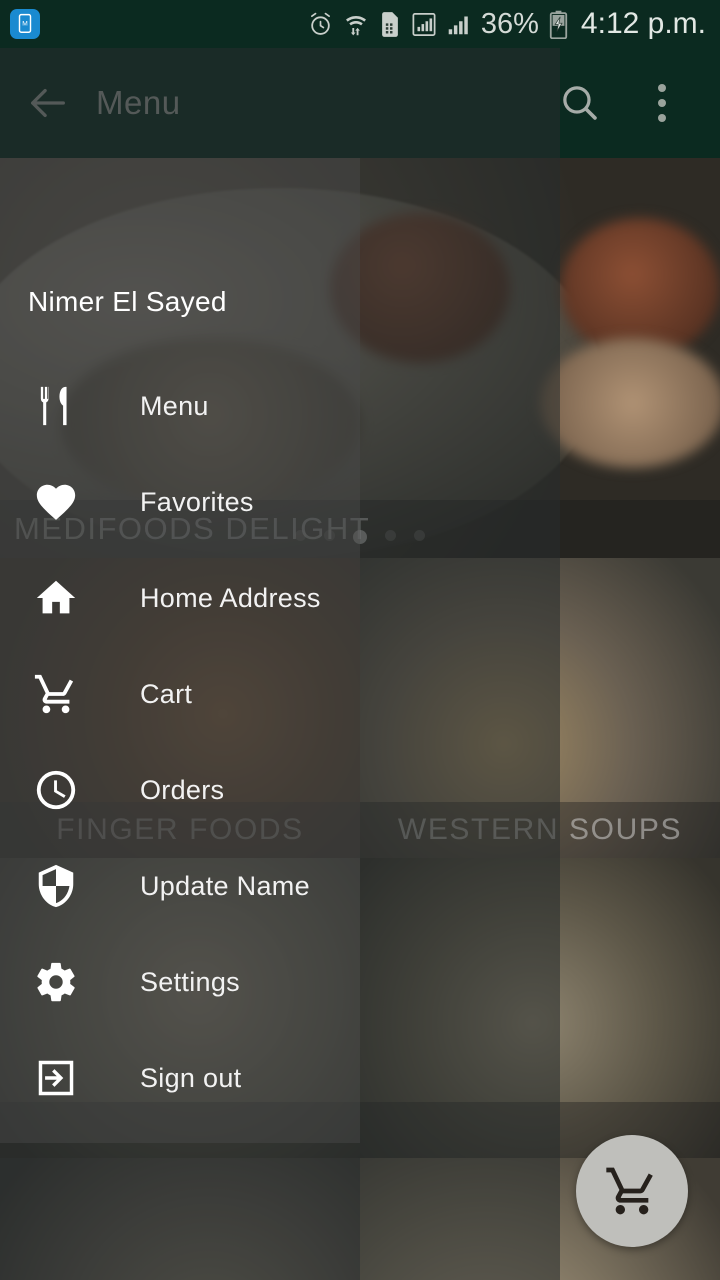  I want to click on gear-icon, so click(56, 982).